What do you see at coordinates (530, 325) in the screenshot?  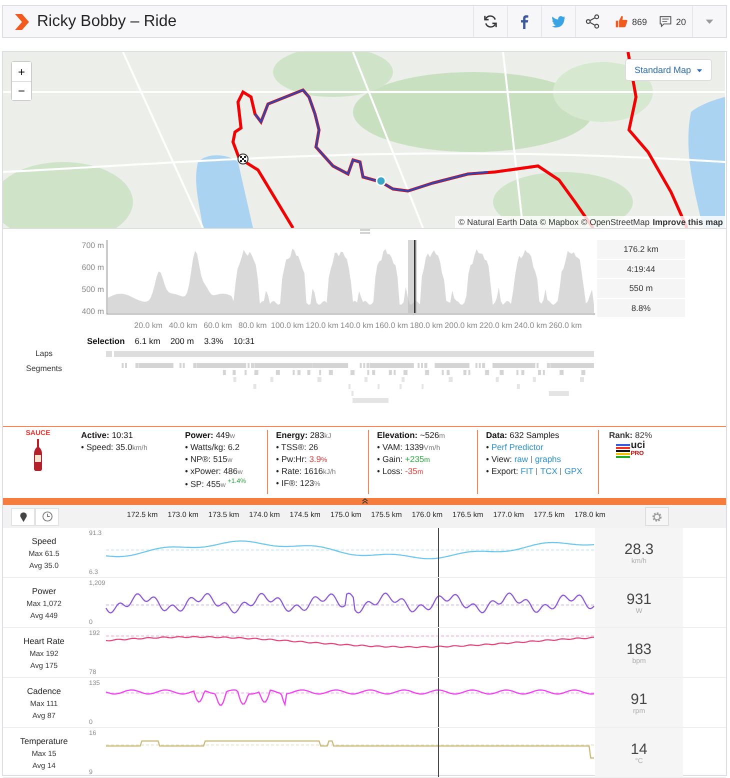 I see `axis-label: 240.0 km` at bounding box center [530, 325].